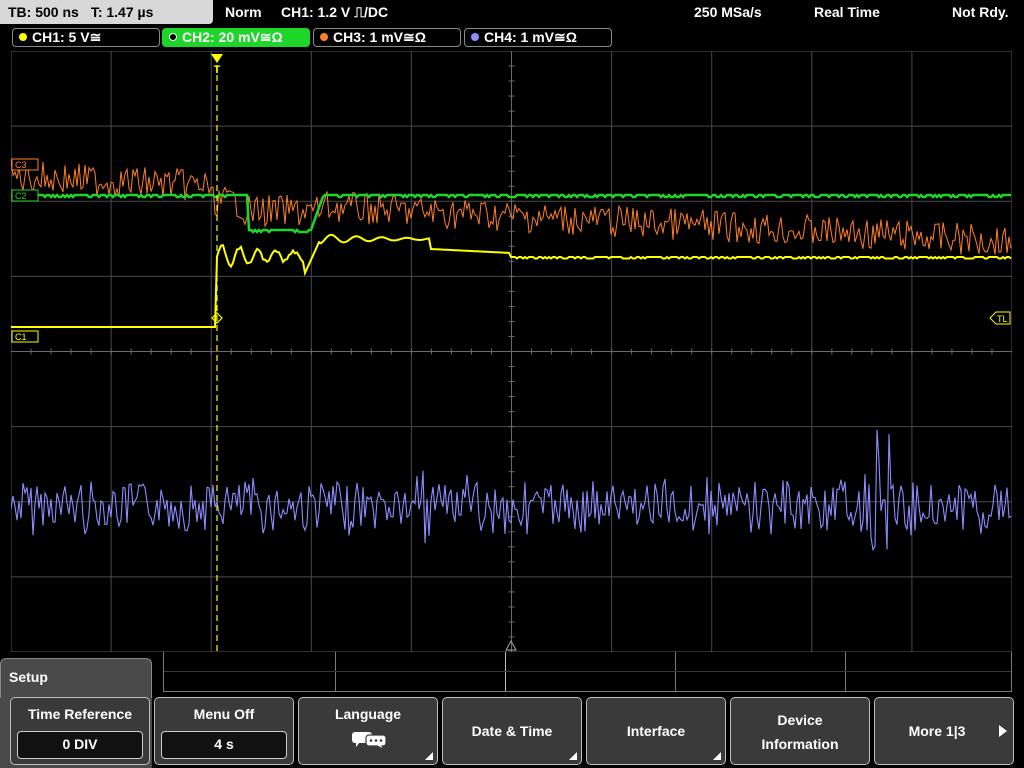 The height and width of the screenshot is (768, 1024). I want to click on time-reference-softkey: Time Reference 0 DIV, so click(80, 731).